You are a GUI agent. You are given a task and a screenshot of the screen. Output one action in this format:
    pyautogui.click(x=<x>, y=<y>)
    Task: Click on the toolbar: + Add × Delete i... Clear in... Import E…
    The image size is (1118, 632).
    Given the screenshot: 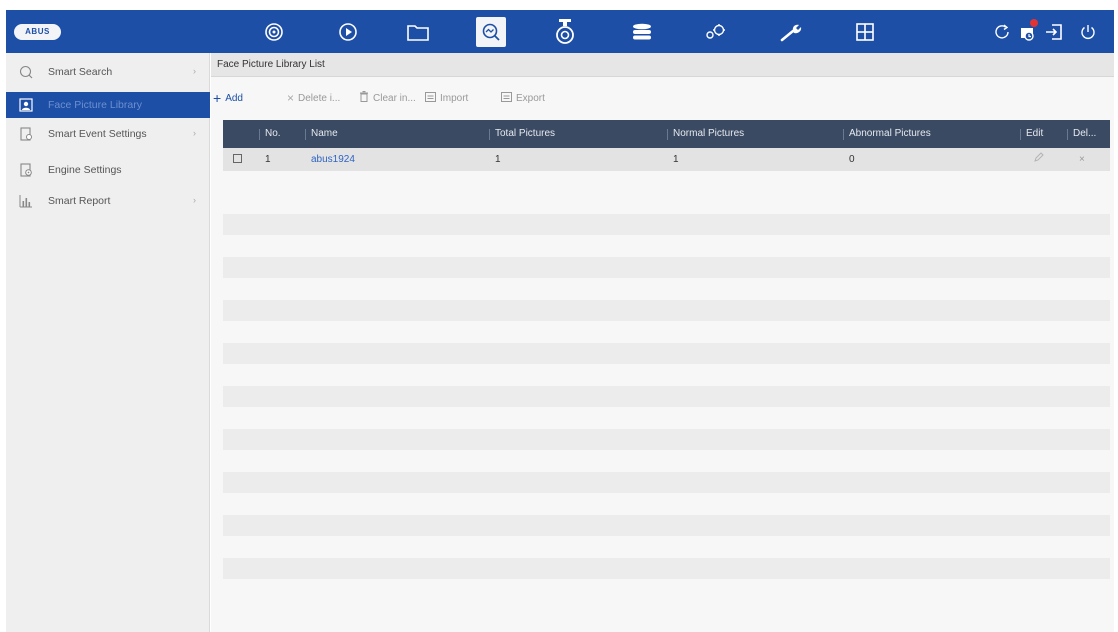 What is the action you would take?
    pyautogui.click(x=662, y=98)
    